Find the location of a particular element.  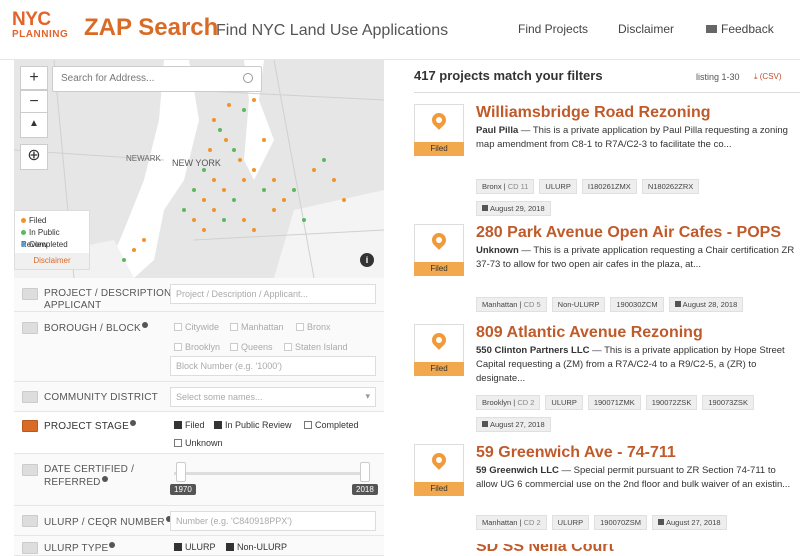

results-count: 417 projects match your filters is located at coordinates (508, 75).